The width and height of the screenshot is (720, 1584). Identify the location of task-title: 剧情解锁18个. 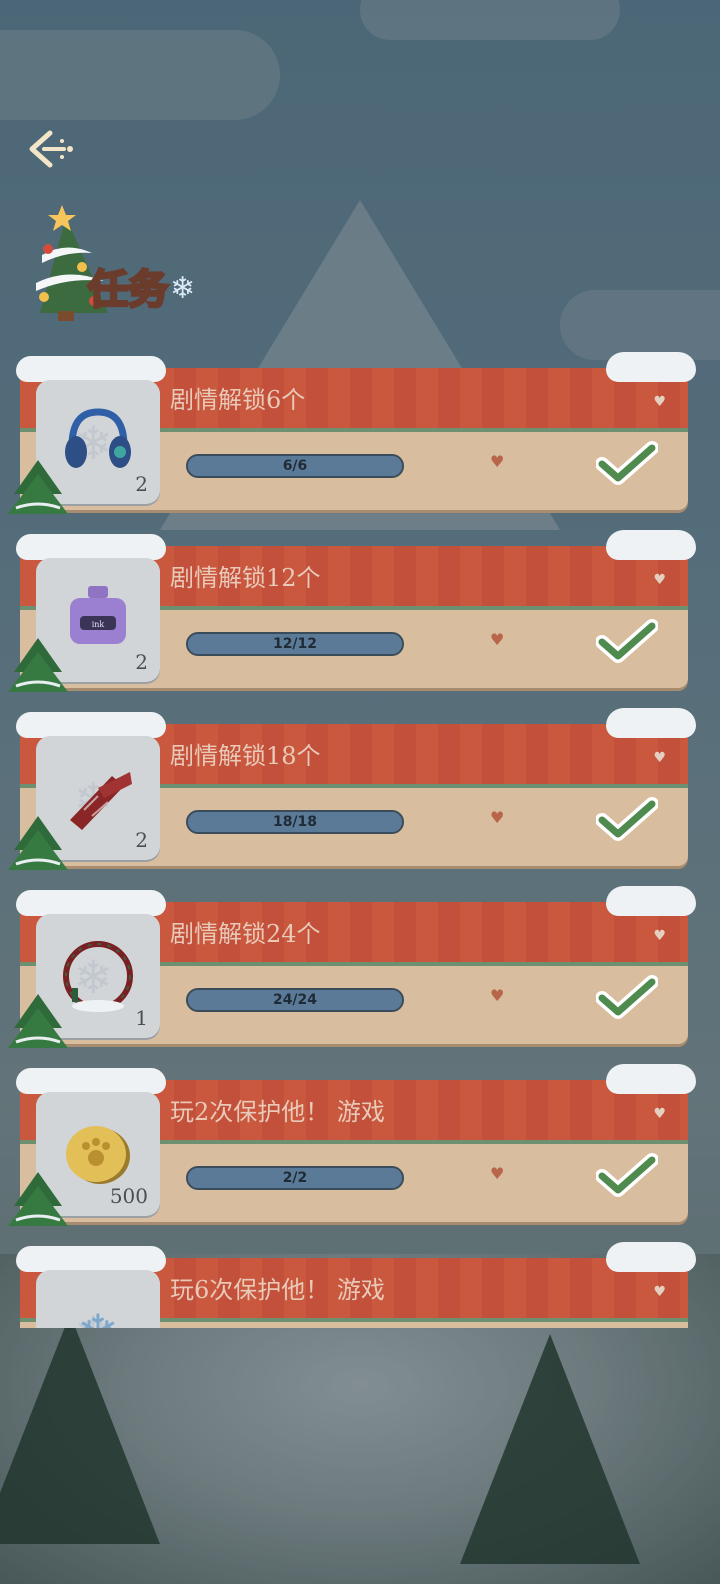
(245, 756).